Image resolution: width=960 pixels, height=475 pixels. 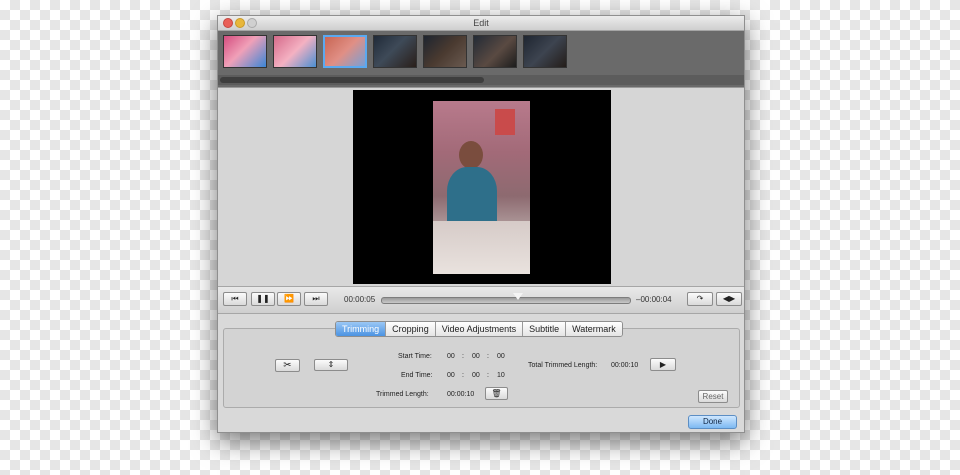 What do you see at coordinates (415, 356) in the screenshot?
I see `start-time-label: Start Time:` at bounding box center [415, 356].